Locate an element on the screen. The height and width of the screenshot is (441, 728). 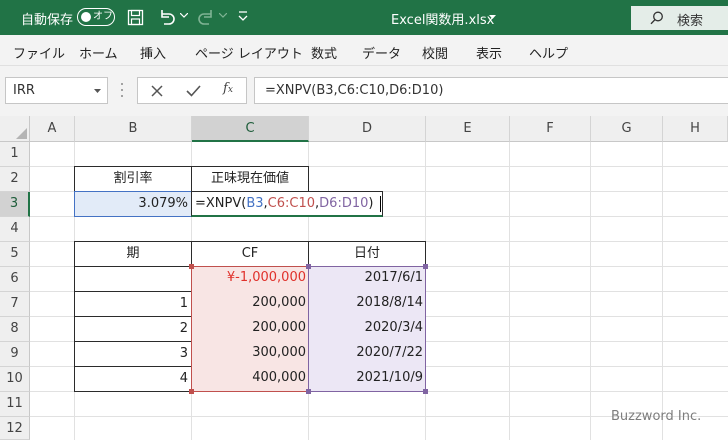
row-header-9: 9 is located at coordinates (15, 354).